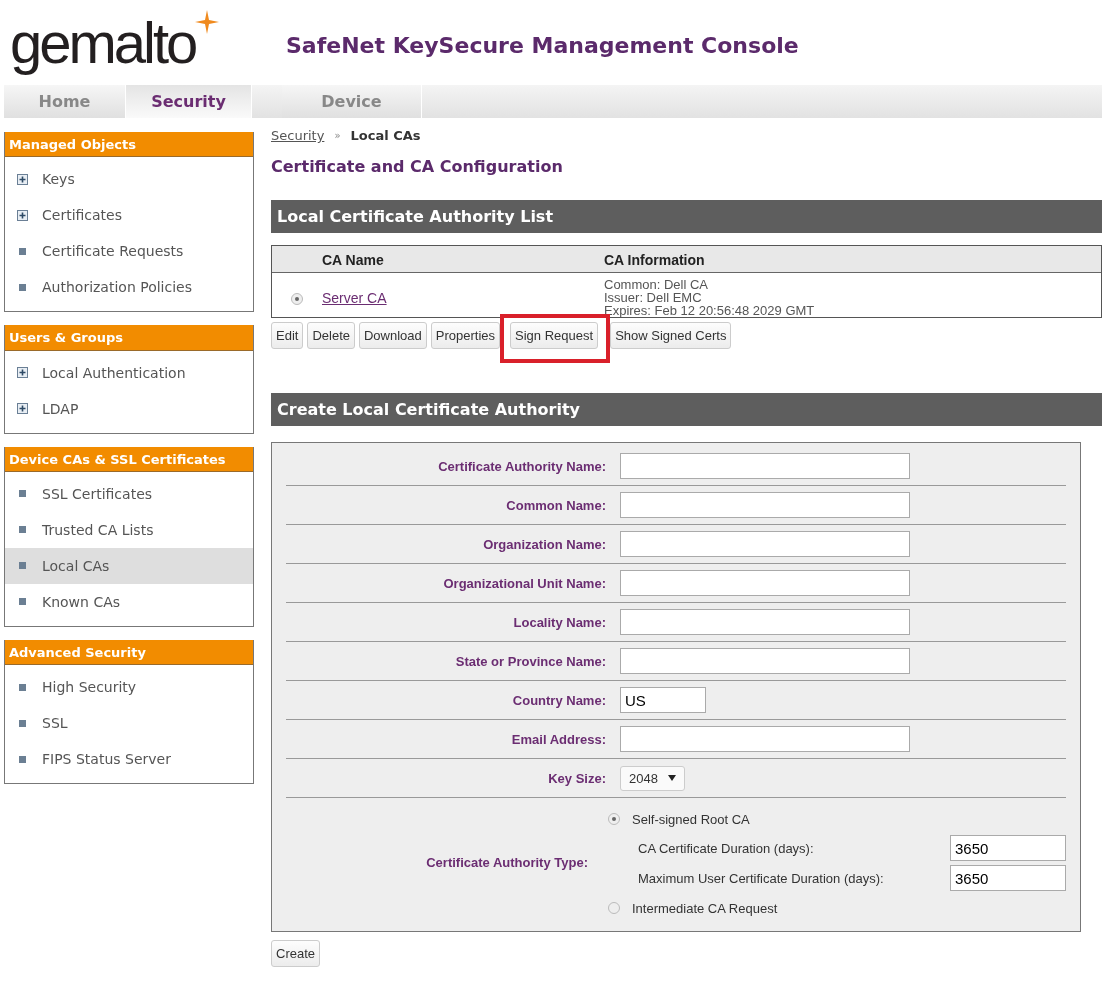  I want to click on field-label: Maximum User Certificate Duration (days):, so click(761, 878).